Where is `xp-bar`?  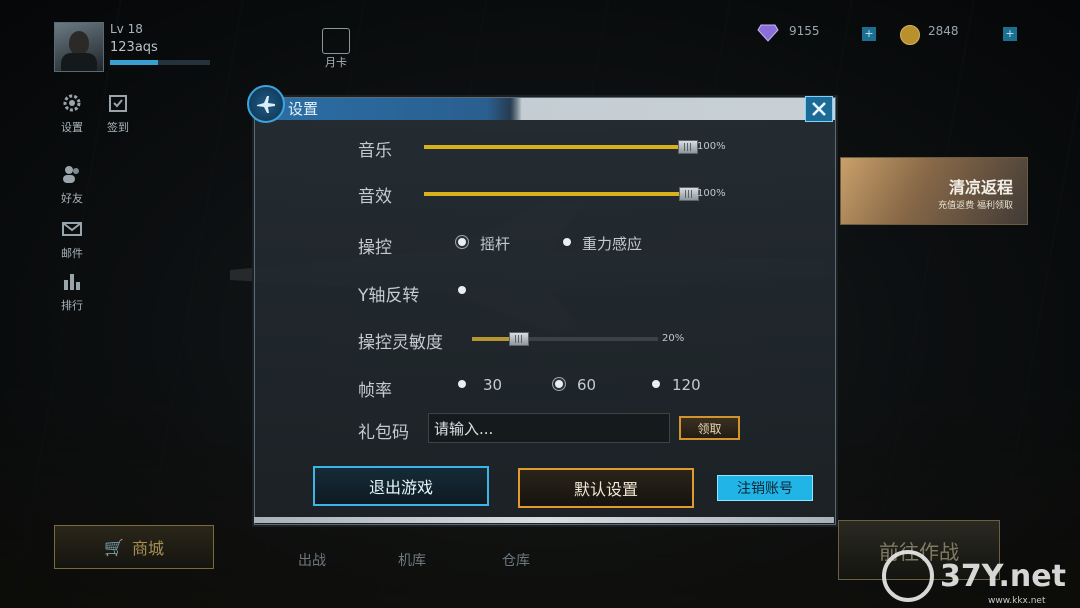 xp-bar is located at coordinates (160, 62).